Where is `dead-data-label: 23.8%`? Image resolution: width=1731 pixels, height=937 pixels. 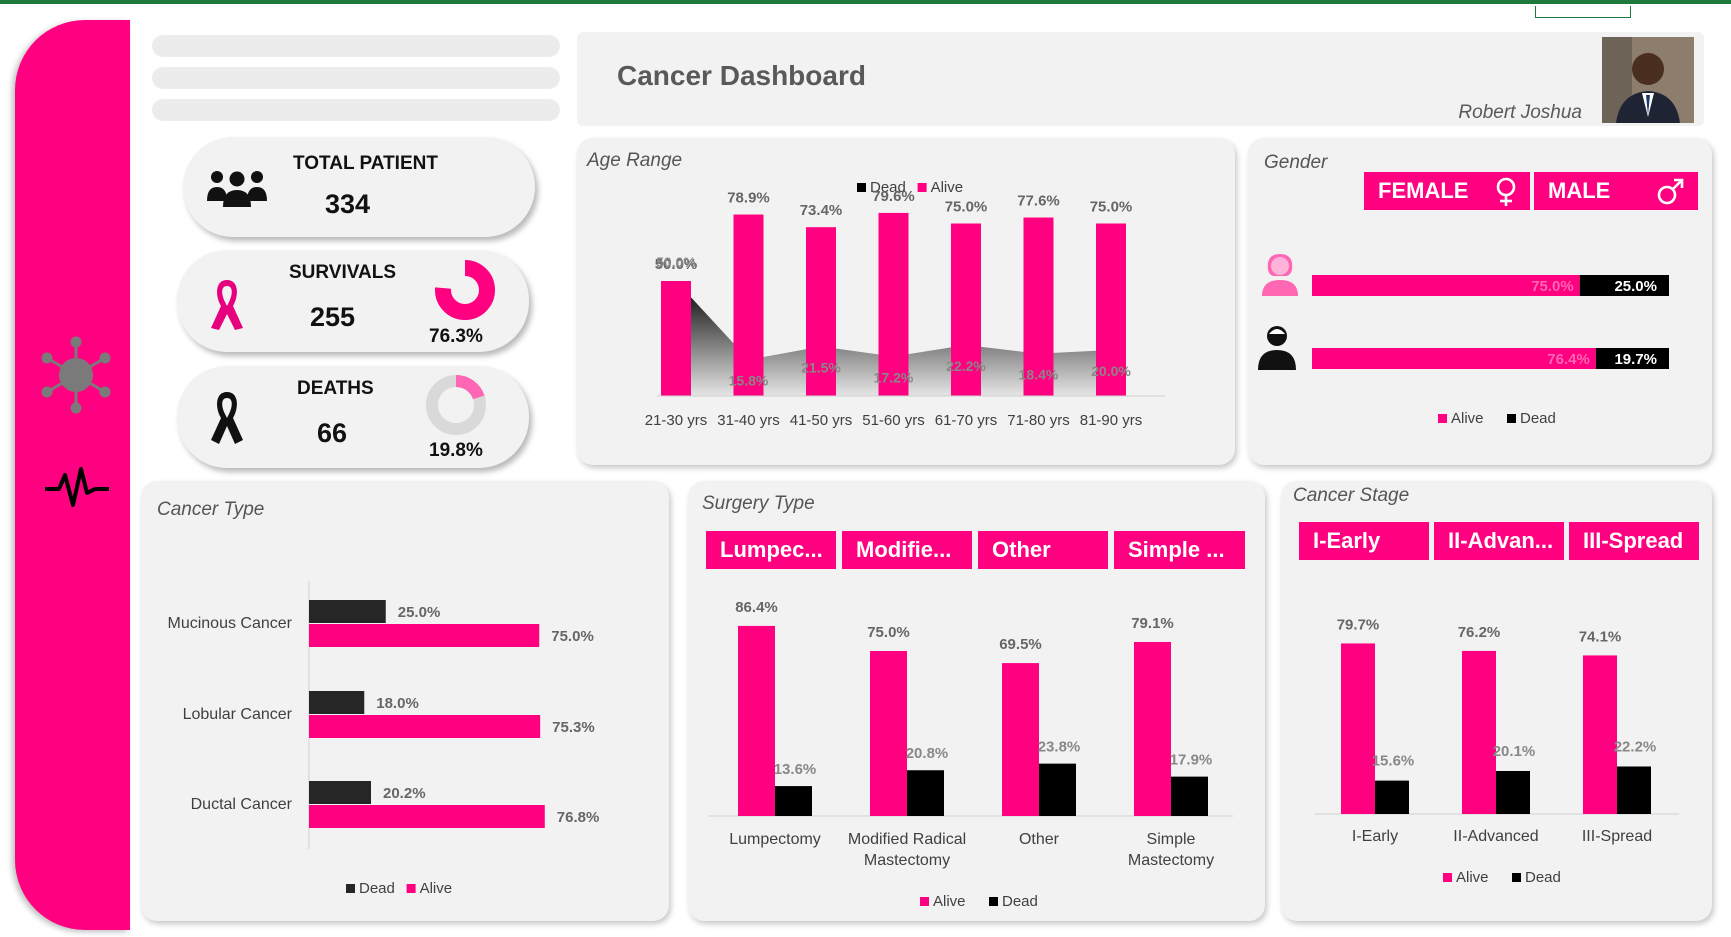 dead-data-label: 23.8% is located at coordinates (1059, 747).